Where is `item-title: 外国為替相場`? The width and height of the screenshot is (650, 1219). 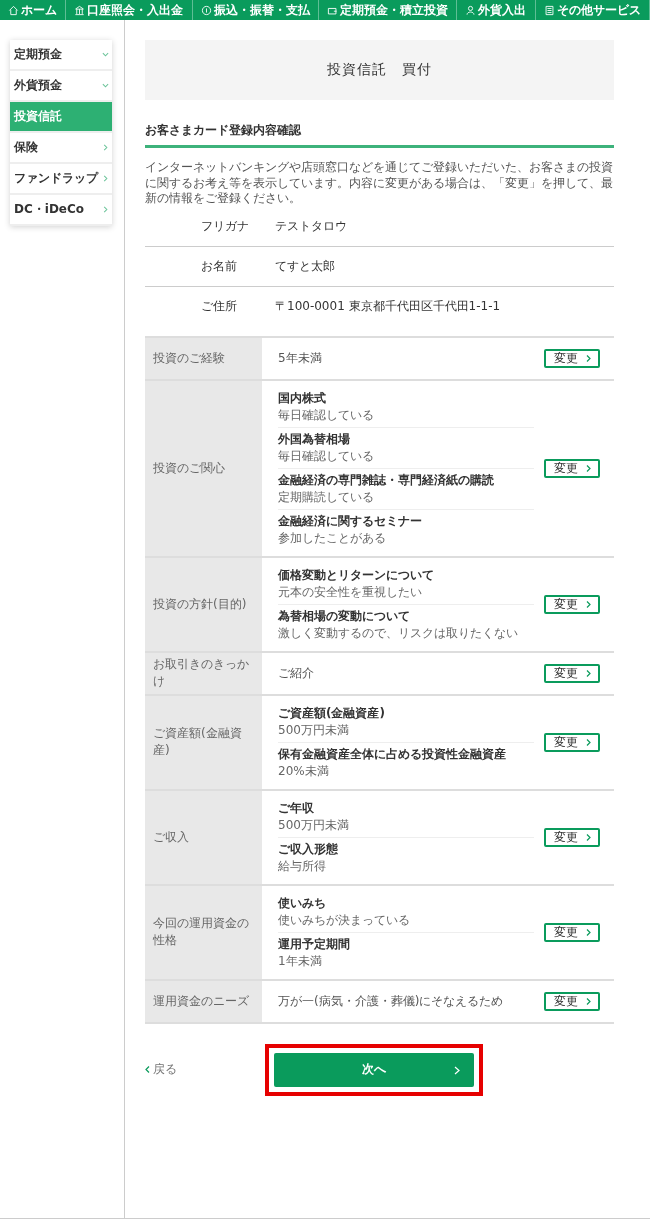 item-title: 外国為替相場 is located at coordinates (314, 439).